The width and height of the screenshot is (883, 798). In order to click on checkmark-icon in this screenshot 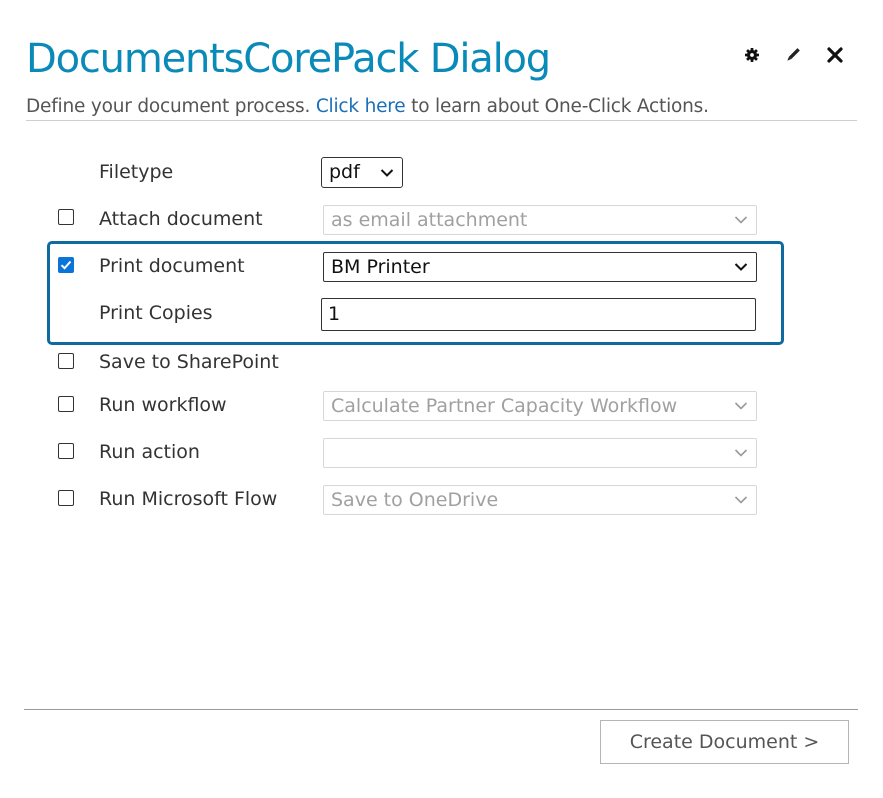, I will do `click(66, 265)`.